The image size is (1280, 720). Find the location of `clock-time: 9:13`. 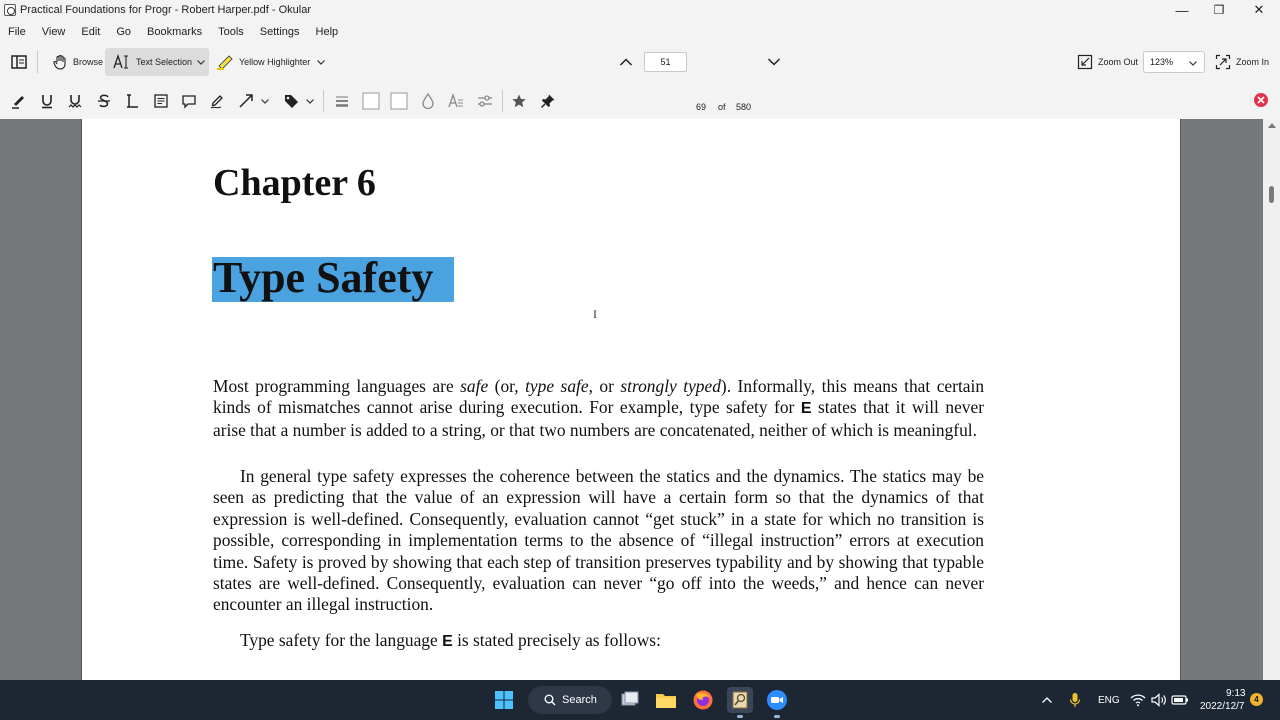

clock-time: 9:13 is located at coordinates (1235, 693).